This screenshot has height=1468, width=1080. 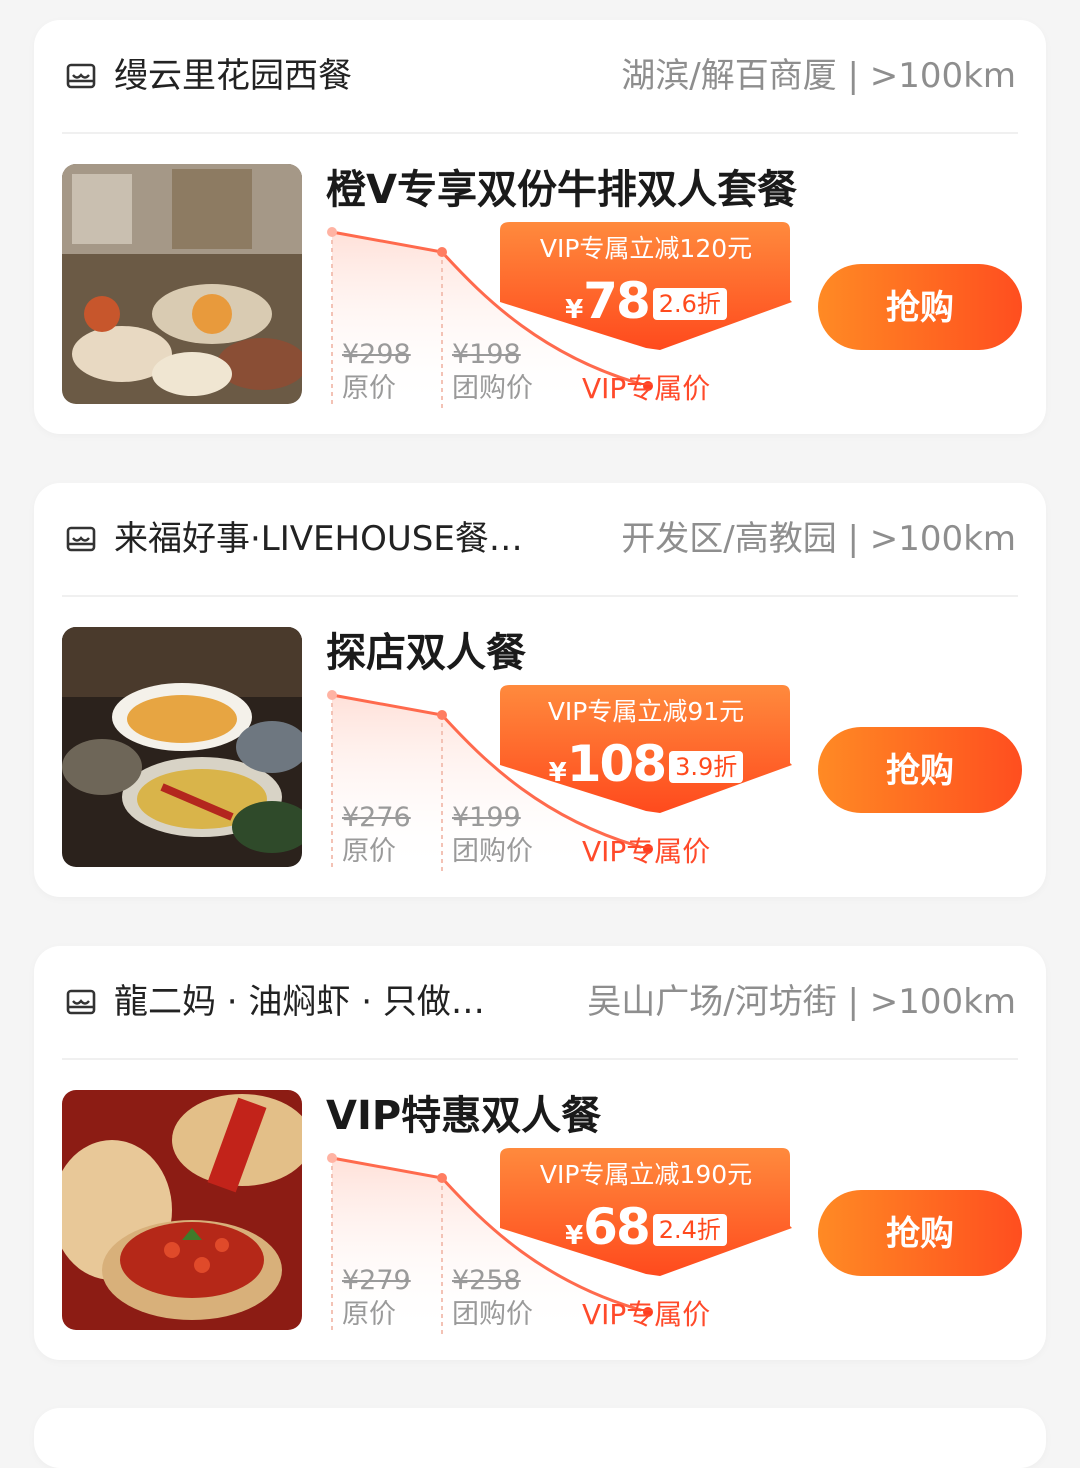 What do you see at coordinates (540, 1003) in the screenshot?
I see `shop-header: 龍二妈 · 油焖虾 · 只做… 吴山广场/河坊街 | >100km` at bounding box center [540, 1003].